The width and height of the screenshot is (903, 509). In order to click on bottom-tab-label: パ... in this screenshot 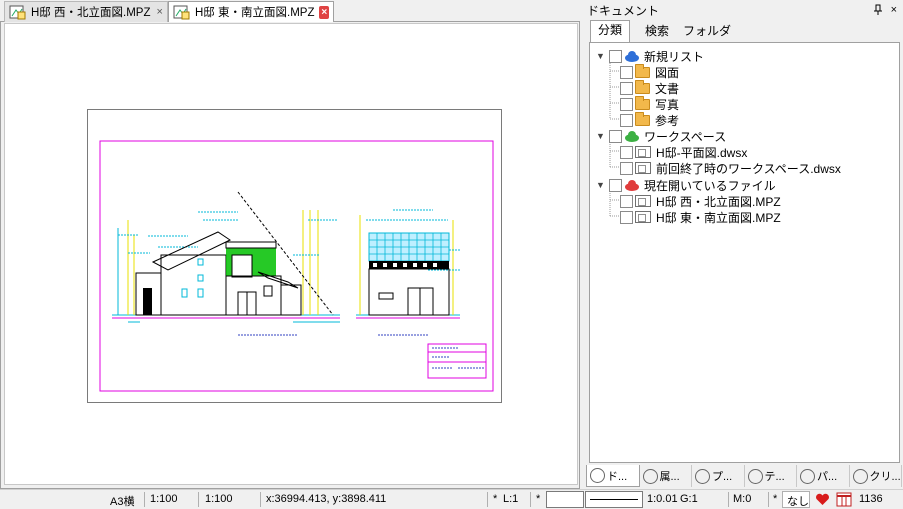, I will do `click(827, 477)`.